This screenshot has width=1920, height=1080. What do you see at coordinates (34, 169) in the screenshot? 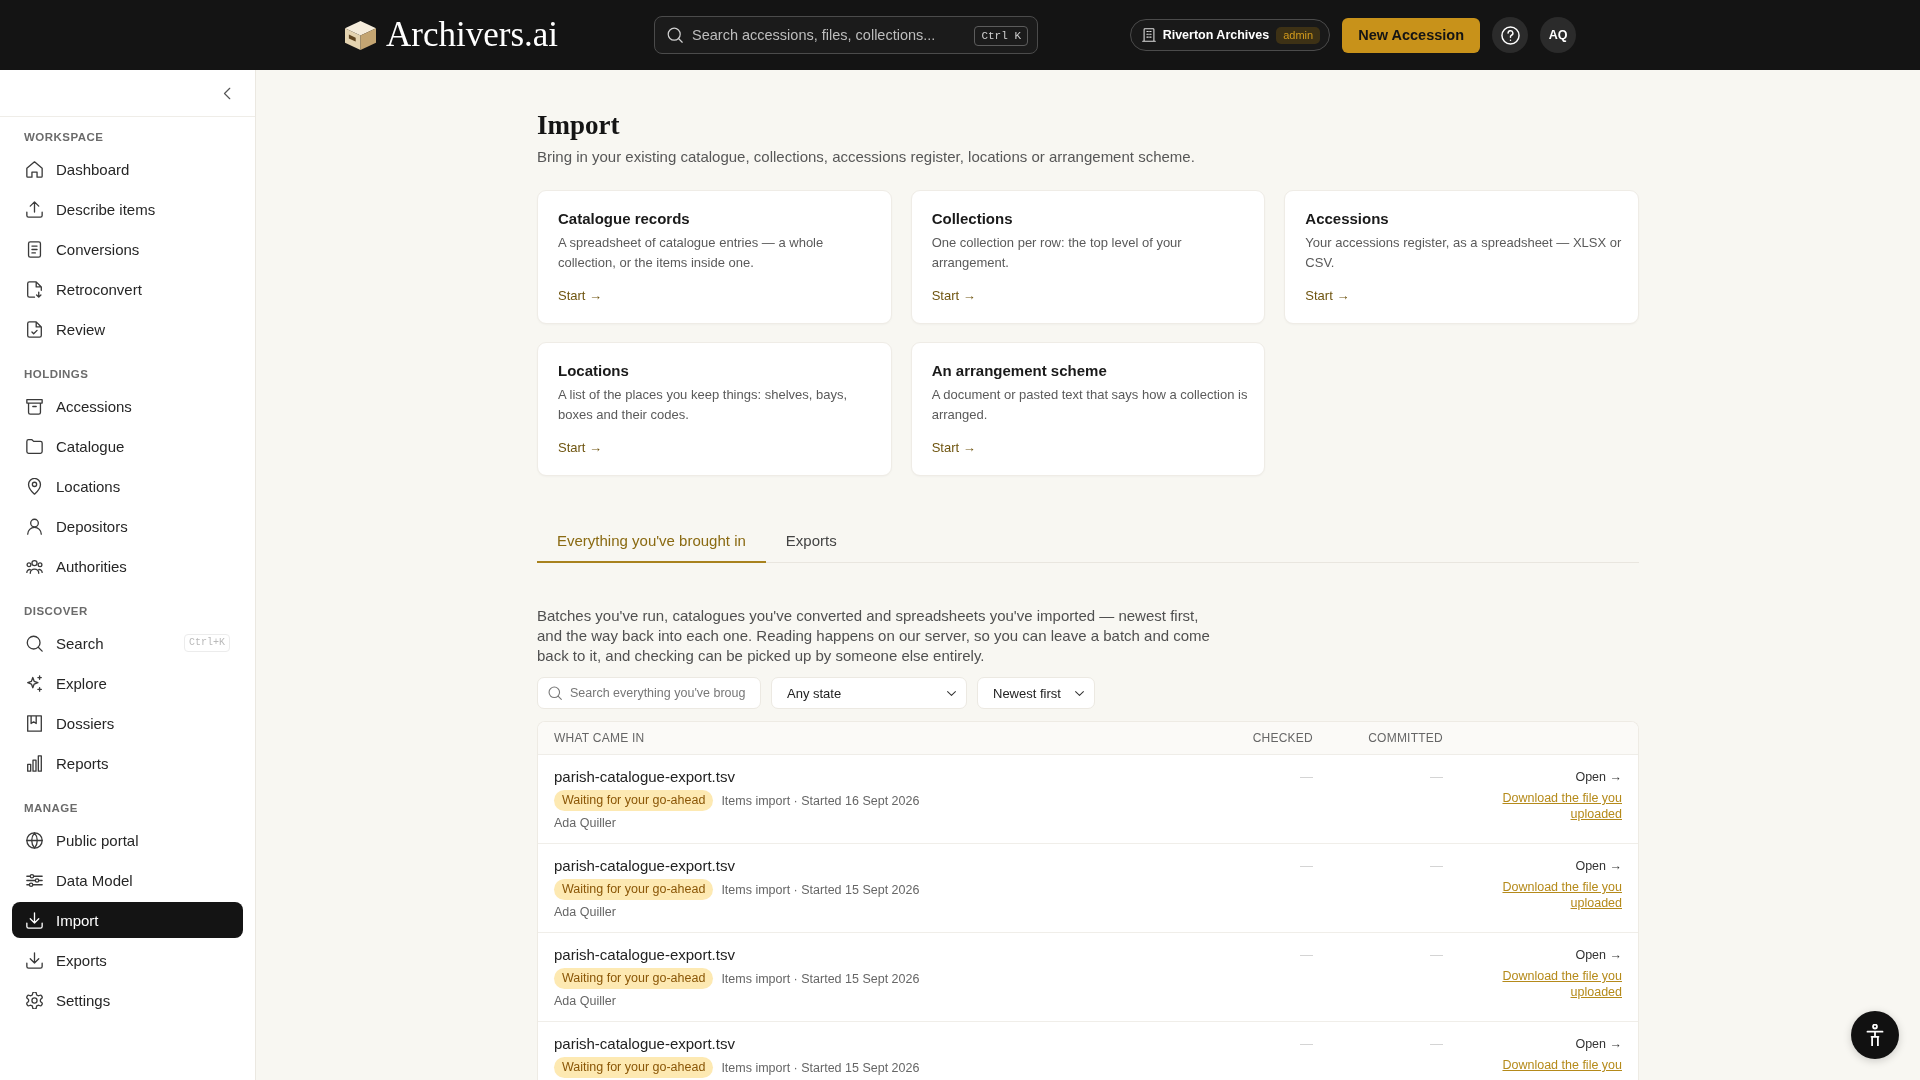
I see `house-icon` at bounding box center [34, 169].